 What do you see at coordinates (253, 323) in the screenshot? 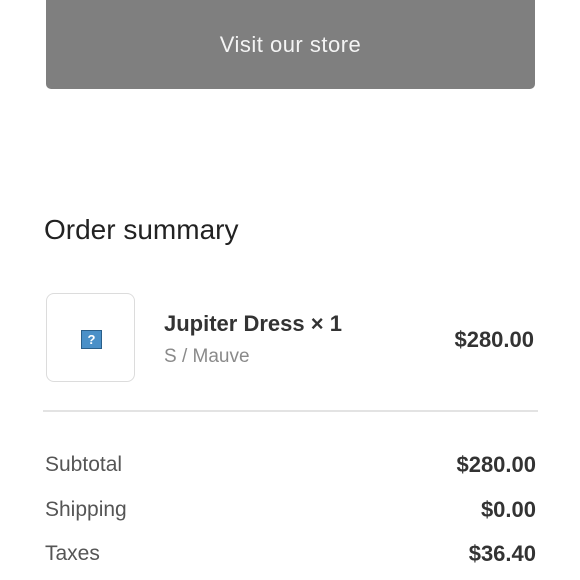
I see `product-name: Jupiter Dress × 1` at bounding box center [253, 323].